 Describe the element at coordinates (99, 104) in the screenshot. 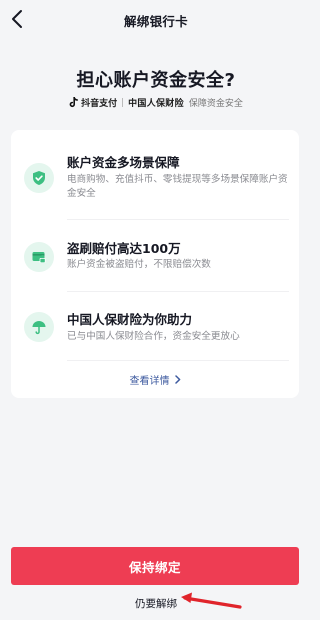

I see `pay-brand-label: 抖音支付` at that location.